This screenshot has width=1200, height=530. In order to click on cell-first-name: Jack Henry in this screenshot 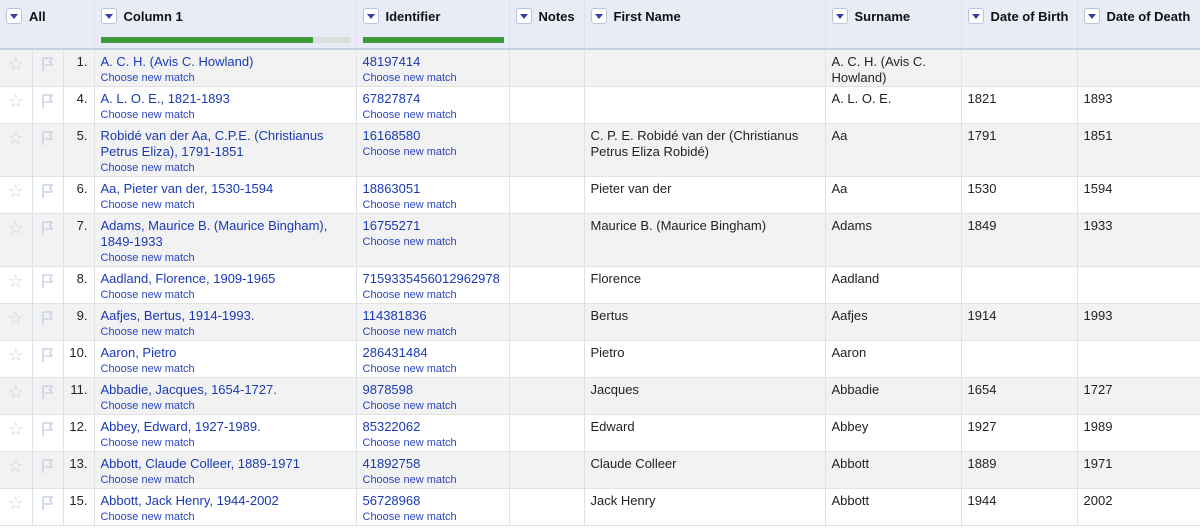, I will do `click(705, 507)`.